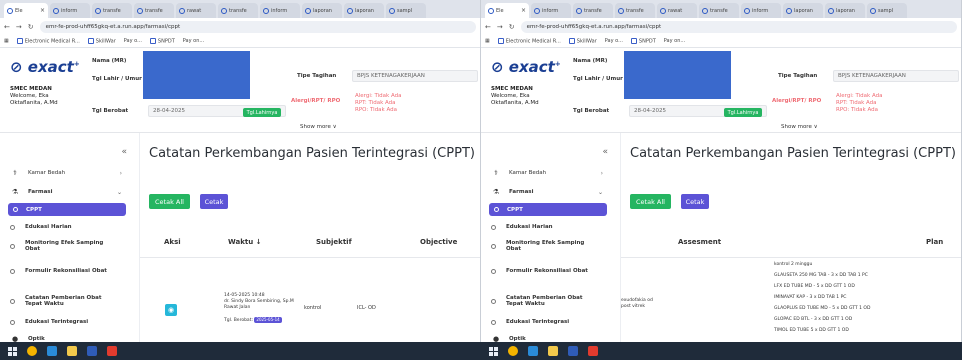 The height and width of the screenshot is (360, 962). Describe the element at coordinates (171, 310) in the screenshot. I see `view-eye-icon: ◉` at that location.